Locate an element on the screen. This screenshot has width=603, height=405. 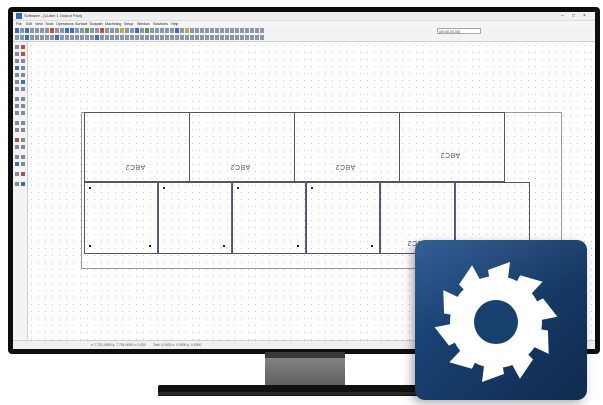
draw-spline-icon is located at coordinates (23, 68).